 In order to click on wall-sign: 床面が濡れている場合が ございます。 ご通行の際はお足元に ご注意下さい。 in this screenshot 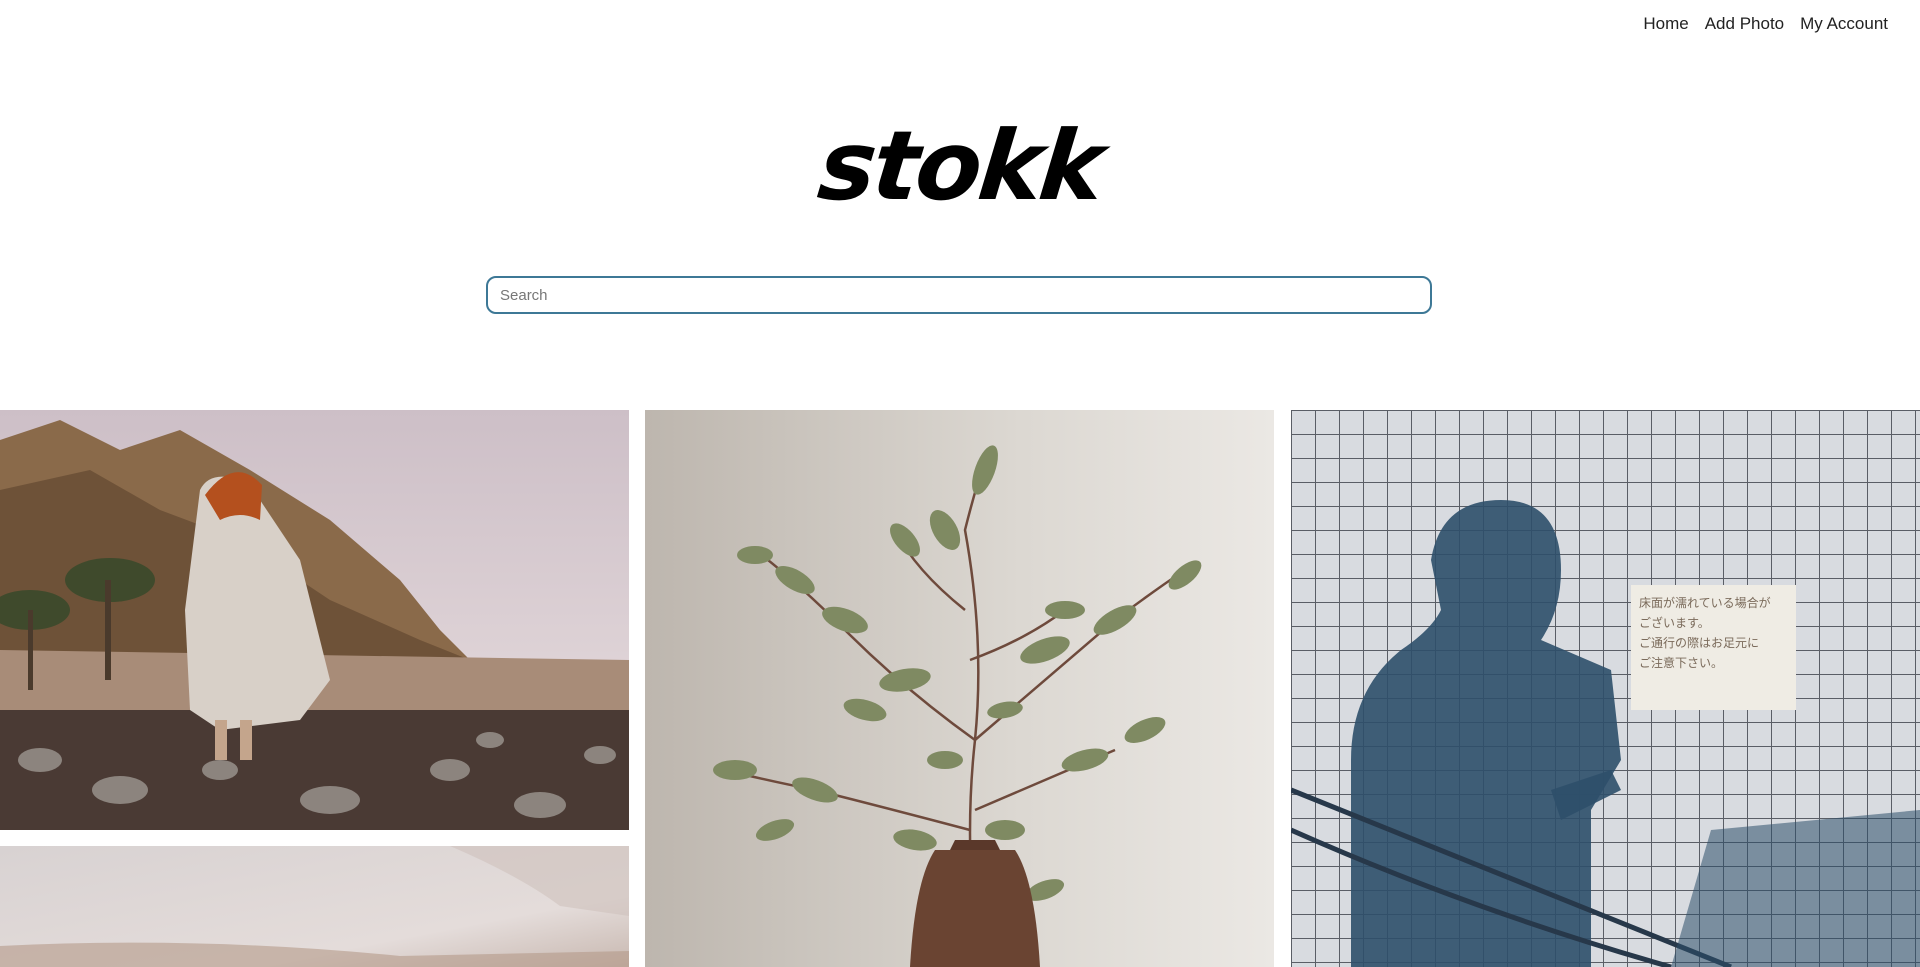, I will do `click(1713, 647)`.